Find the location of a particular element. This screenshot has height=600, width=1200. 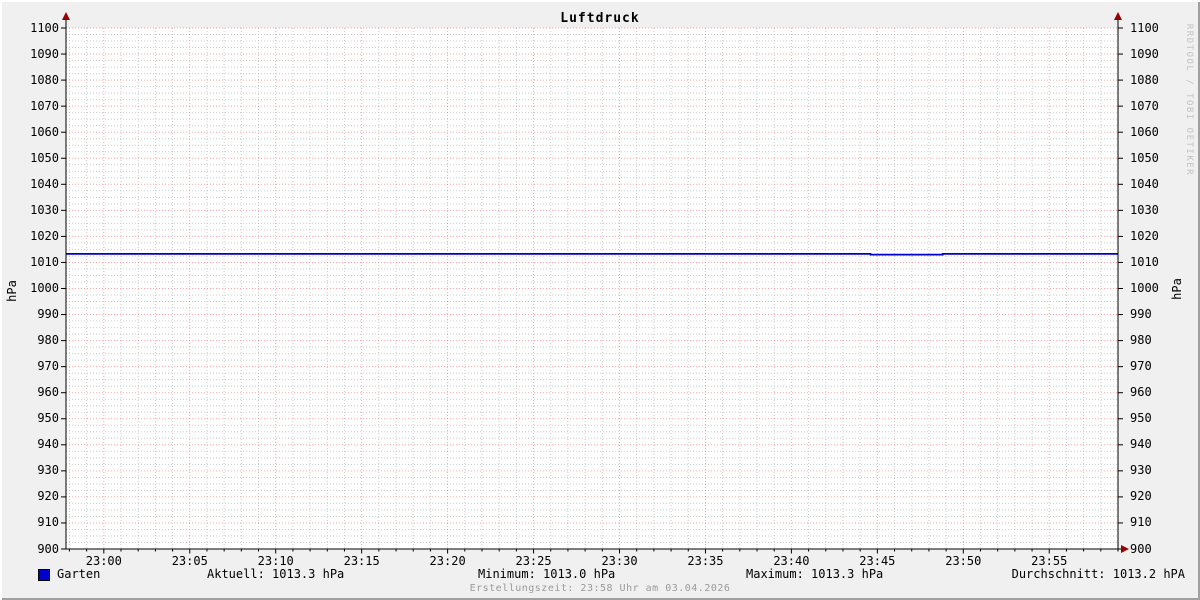

y-axis-tick-label-left: 930 is located at coordinates (48, 470).